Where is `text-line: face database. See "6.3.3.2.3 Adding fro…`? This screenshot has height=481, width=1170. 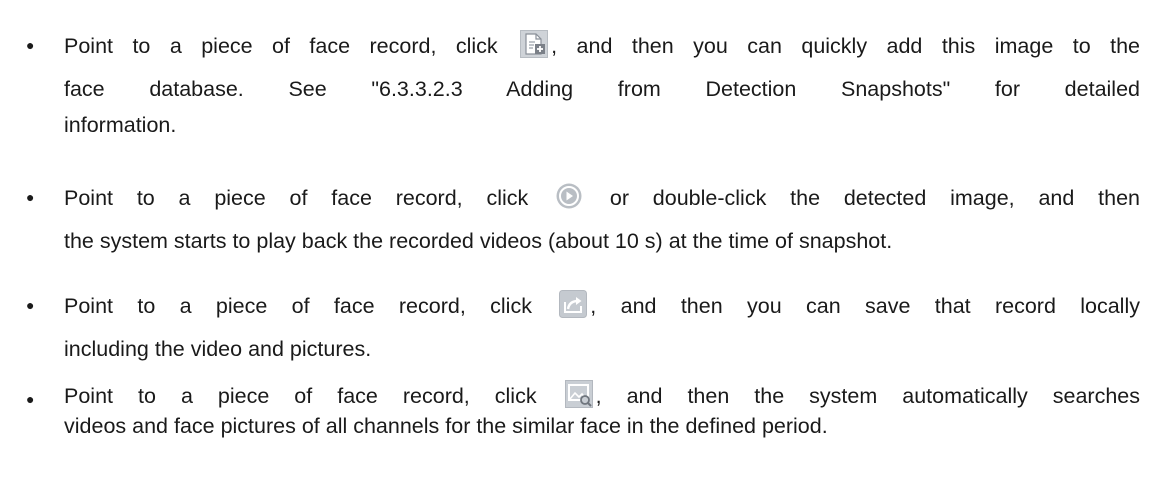 text-line: face database. See "6.3.3.2.3 Adding fro… is located at coordinates (602, 89).